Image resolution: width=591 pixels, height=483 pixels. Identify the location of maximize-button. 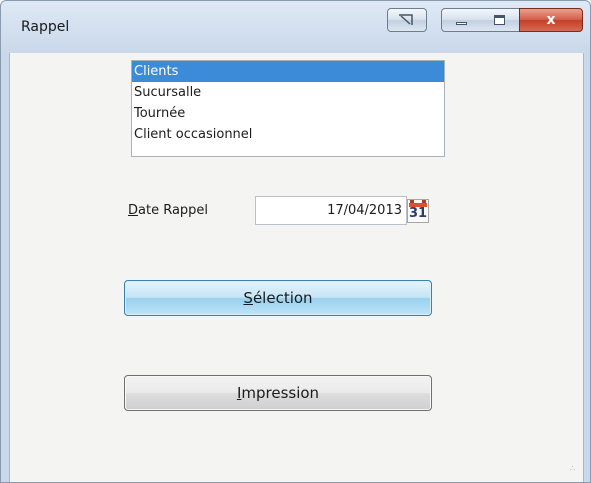
(500, 20).